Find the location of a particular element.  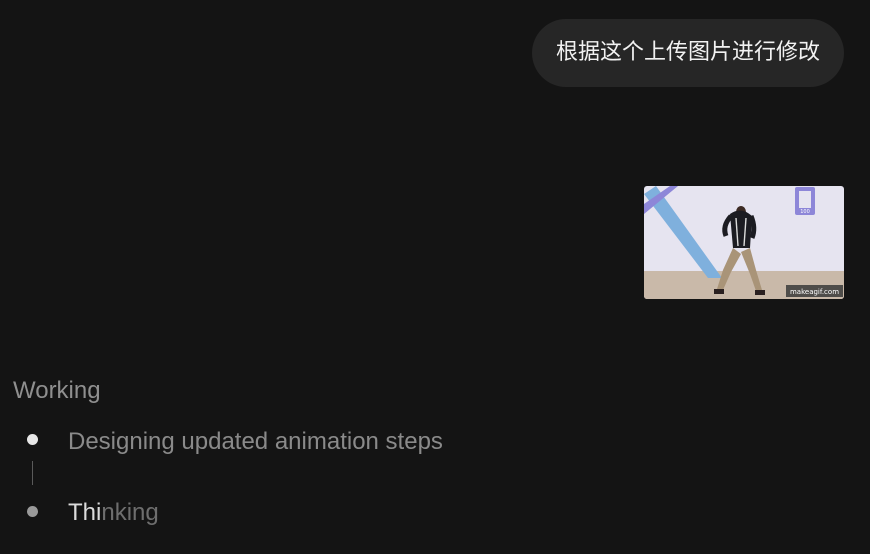

attachment-sign-text: 100 is located at coordinates (805, 212).